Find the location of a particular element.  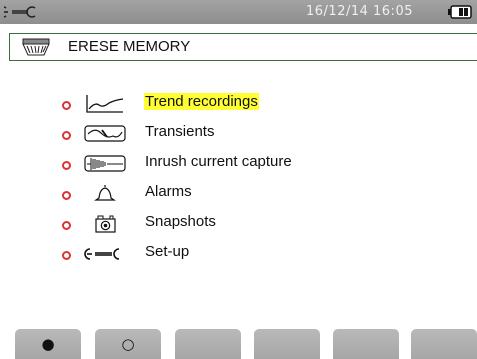

menu-item-label: Trend recordings is located at coordinates (201, 101).